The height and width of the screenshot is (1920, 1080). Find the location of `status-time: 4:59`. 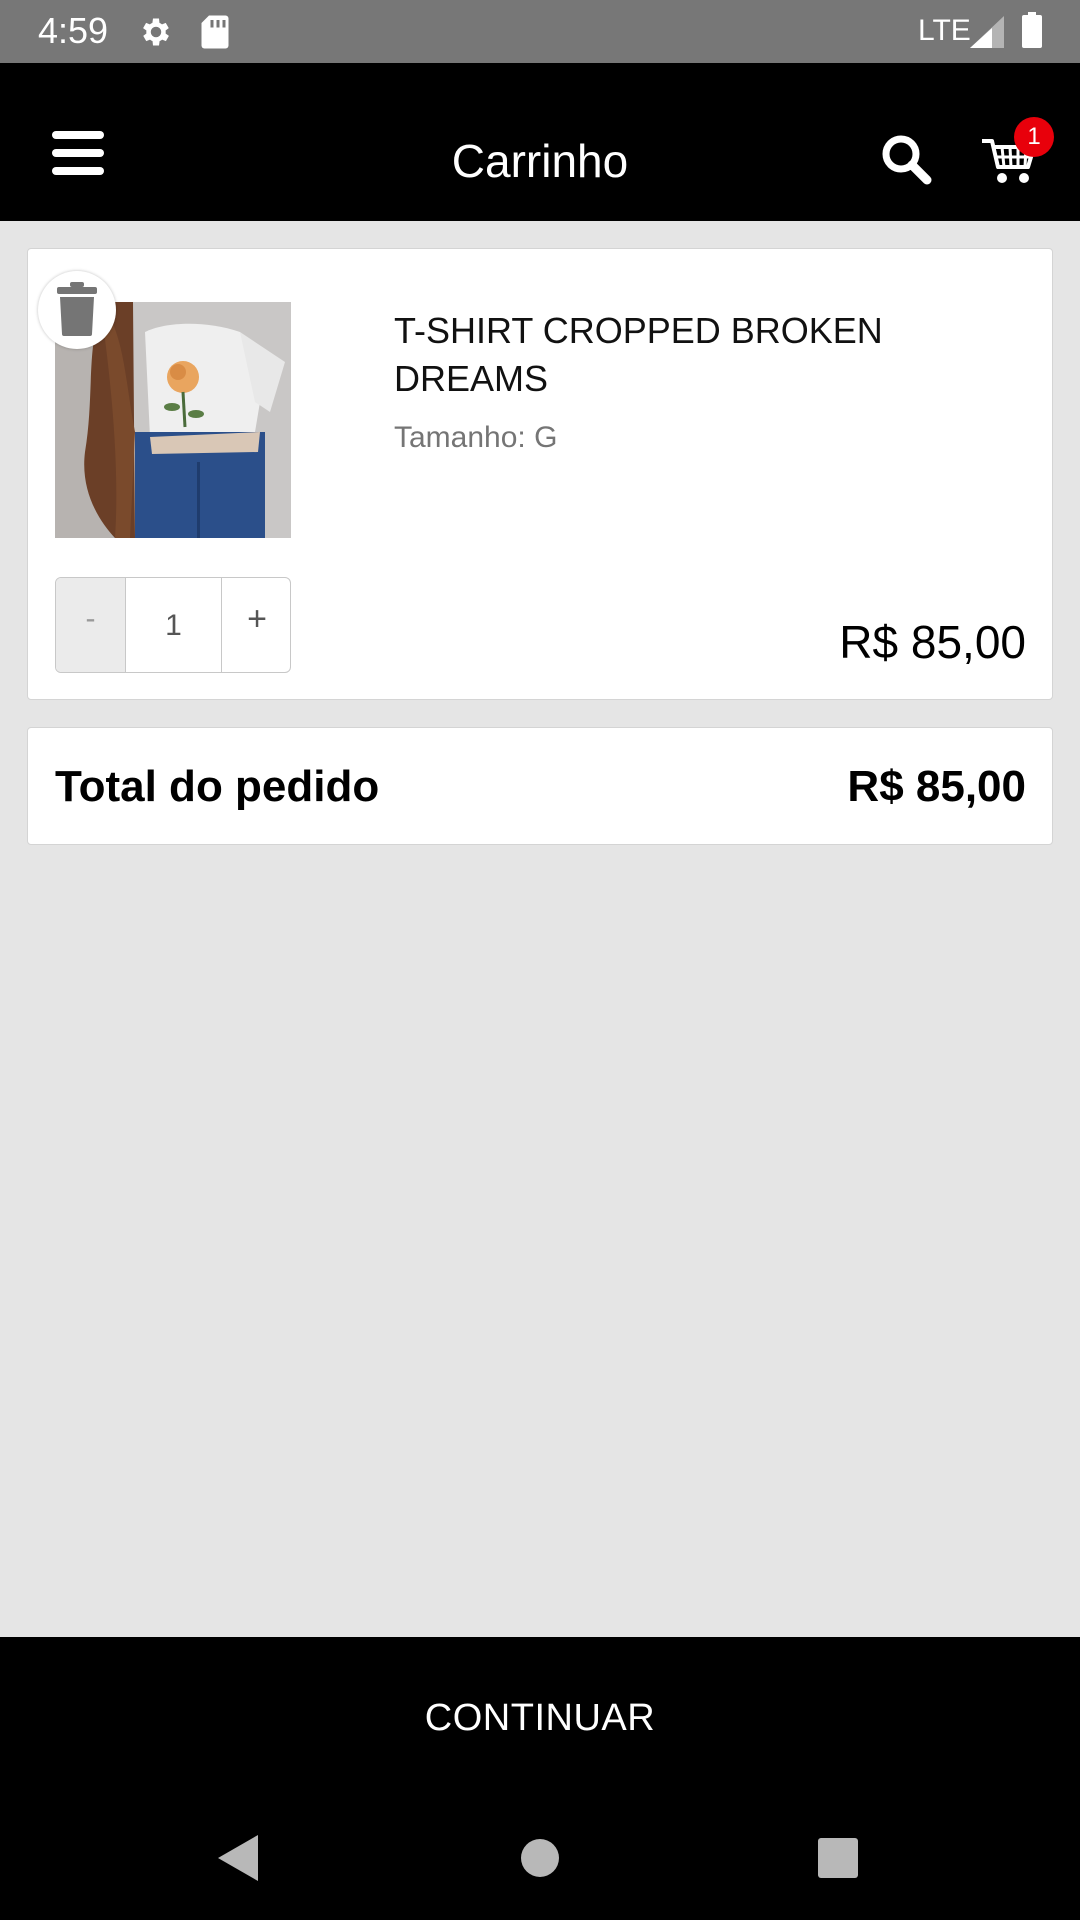

status-time: 4:59 is located at coordinates (73, 30).